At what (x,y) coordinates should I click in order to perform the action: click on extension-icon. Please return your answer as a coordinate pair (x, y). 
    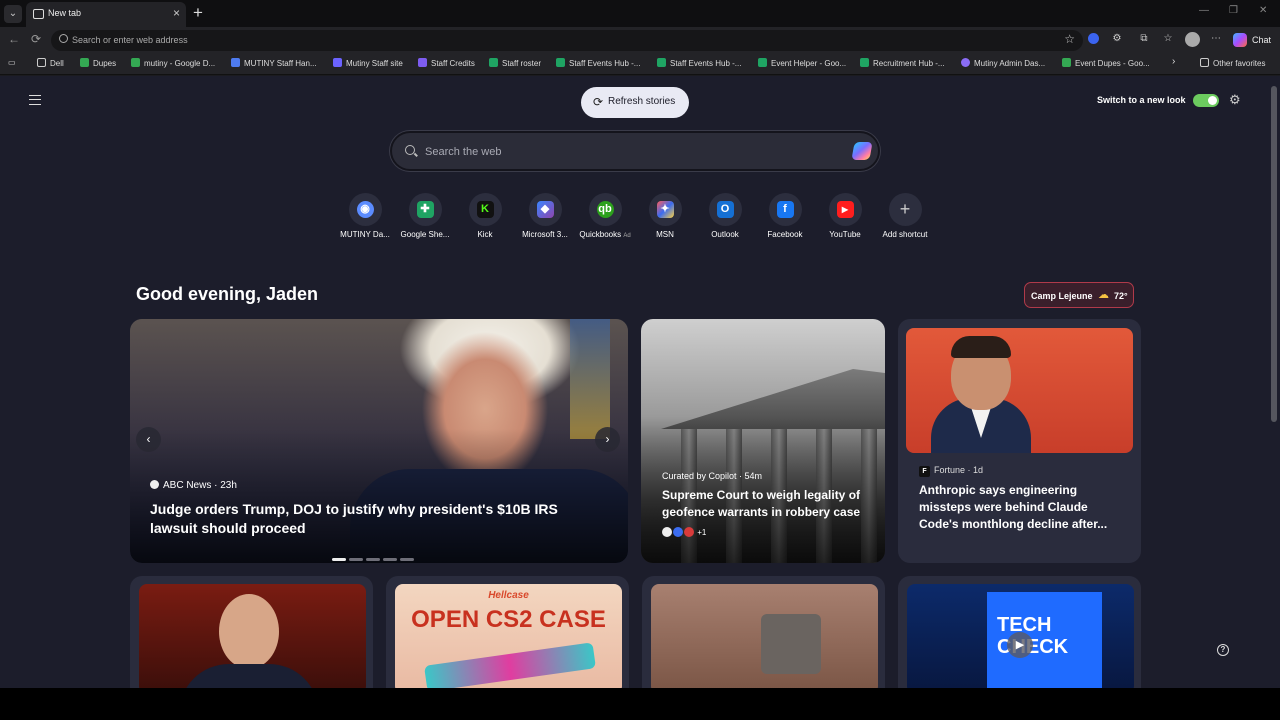
    Looking at the image, I should click on (1093, 38).